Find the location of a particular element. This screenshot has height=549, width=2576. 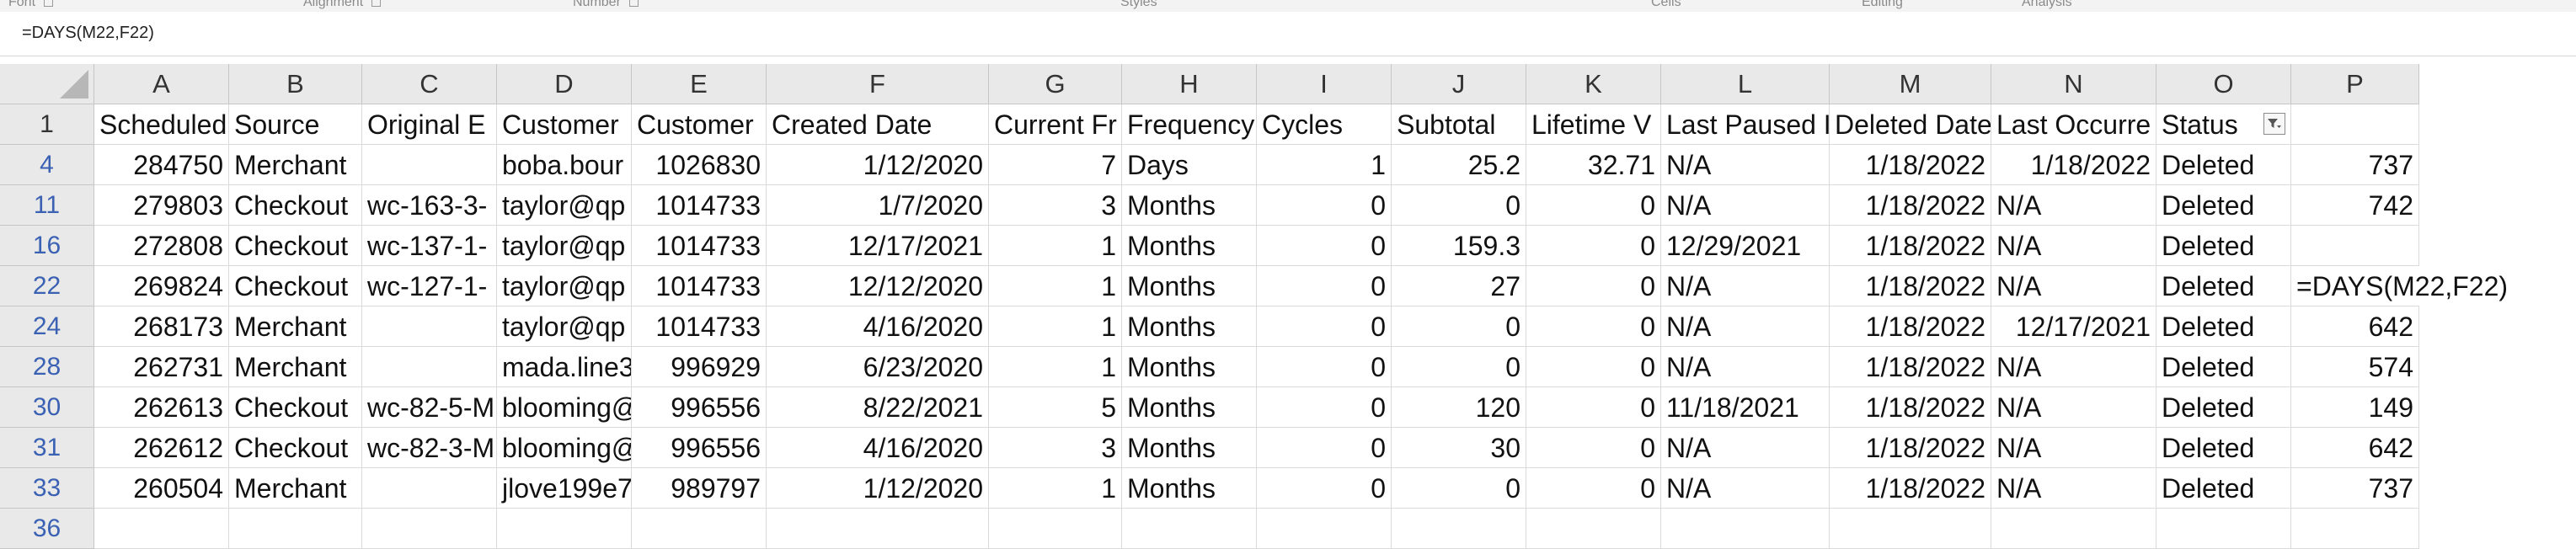

cell-b33: Merchant is located at coordinates (295, 488).